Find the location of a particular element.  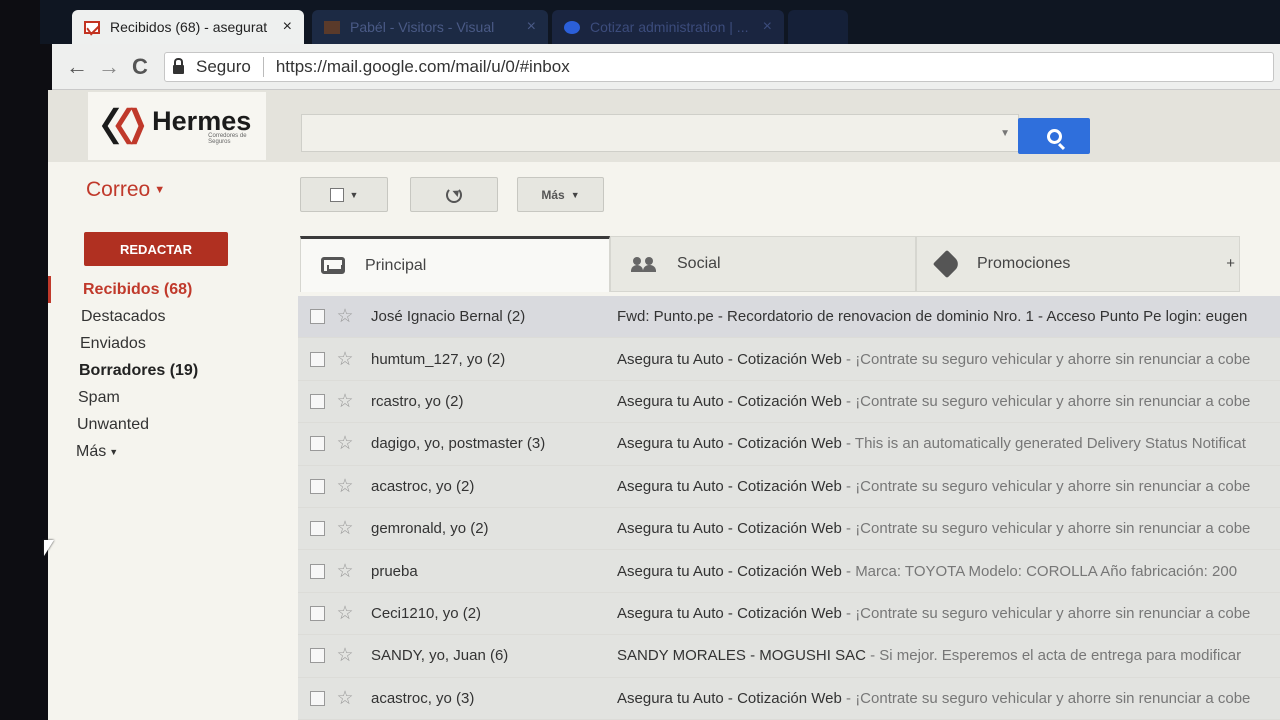

caret-down-icon: ▼ is located at coordinates (354, 194).